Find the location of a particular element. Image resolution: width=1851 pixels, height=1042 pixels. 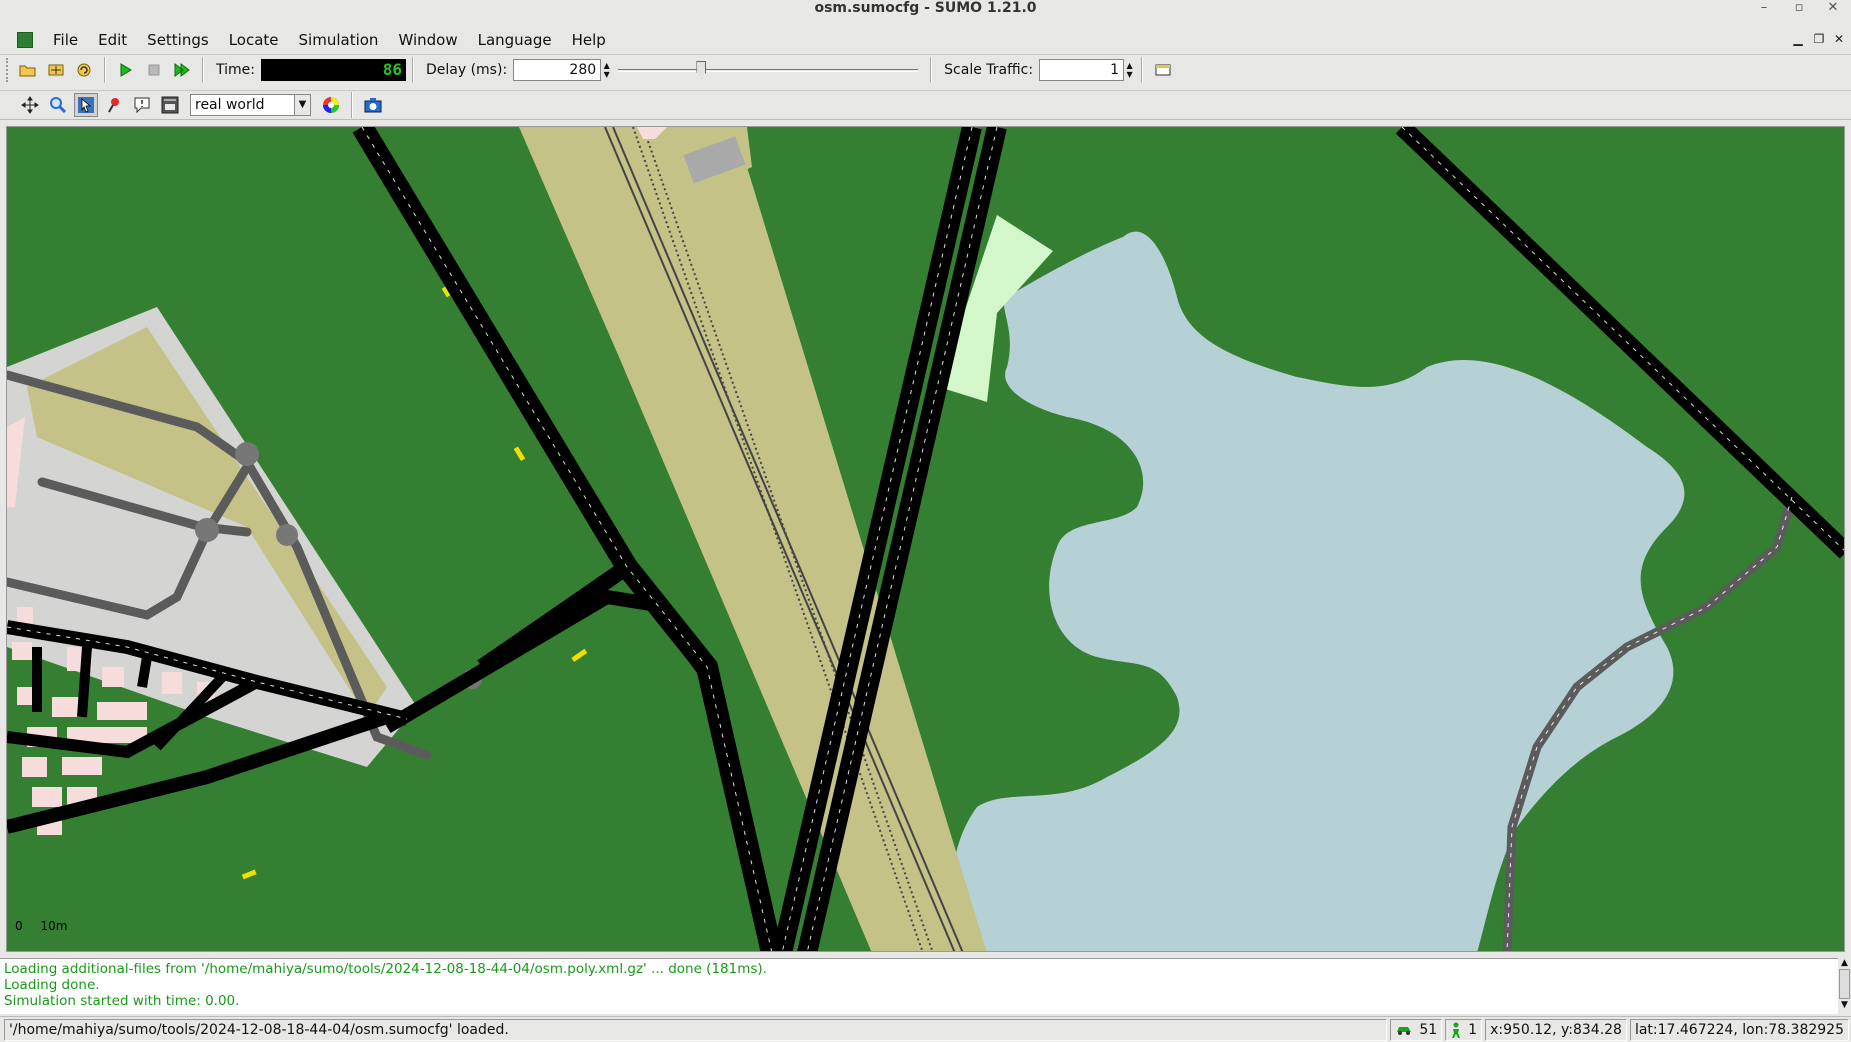

log-line: Simulation started with time: 0.00. is located at coordinates (122, 1001).